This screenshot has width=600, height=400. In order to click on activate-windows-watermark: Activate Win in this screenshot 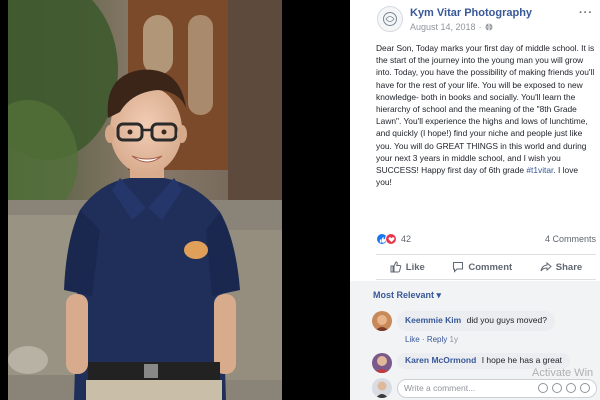, I will do `click(563, 373)`.